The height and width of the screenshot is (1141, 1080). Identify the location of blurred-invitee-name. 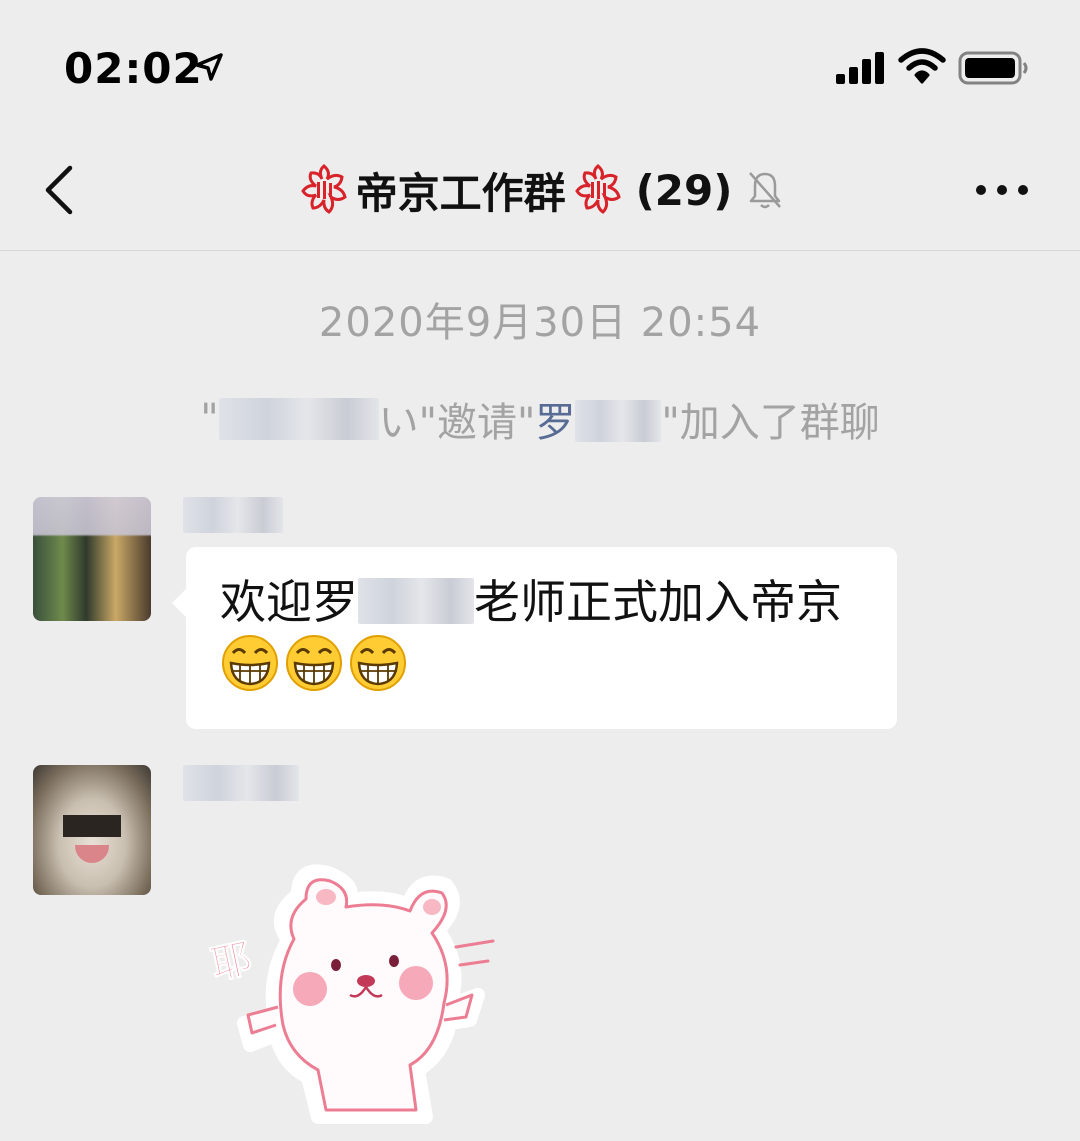
(618, 421).